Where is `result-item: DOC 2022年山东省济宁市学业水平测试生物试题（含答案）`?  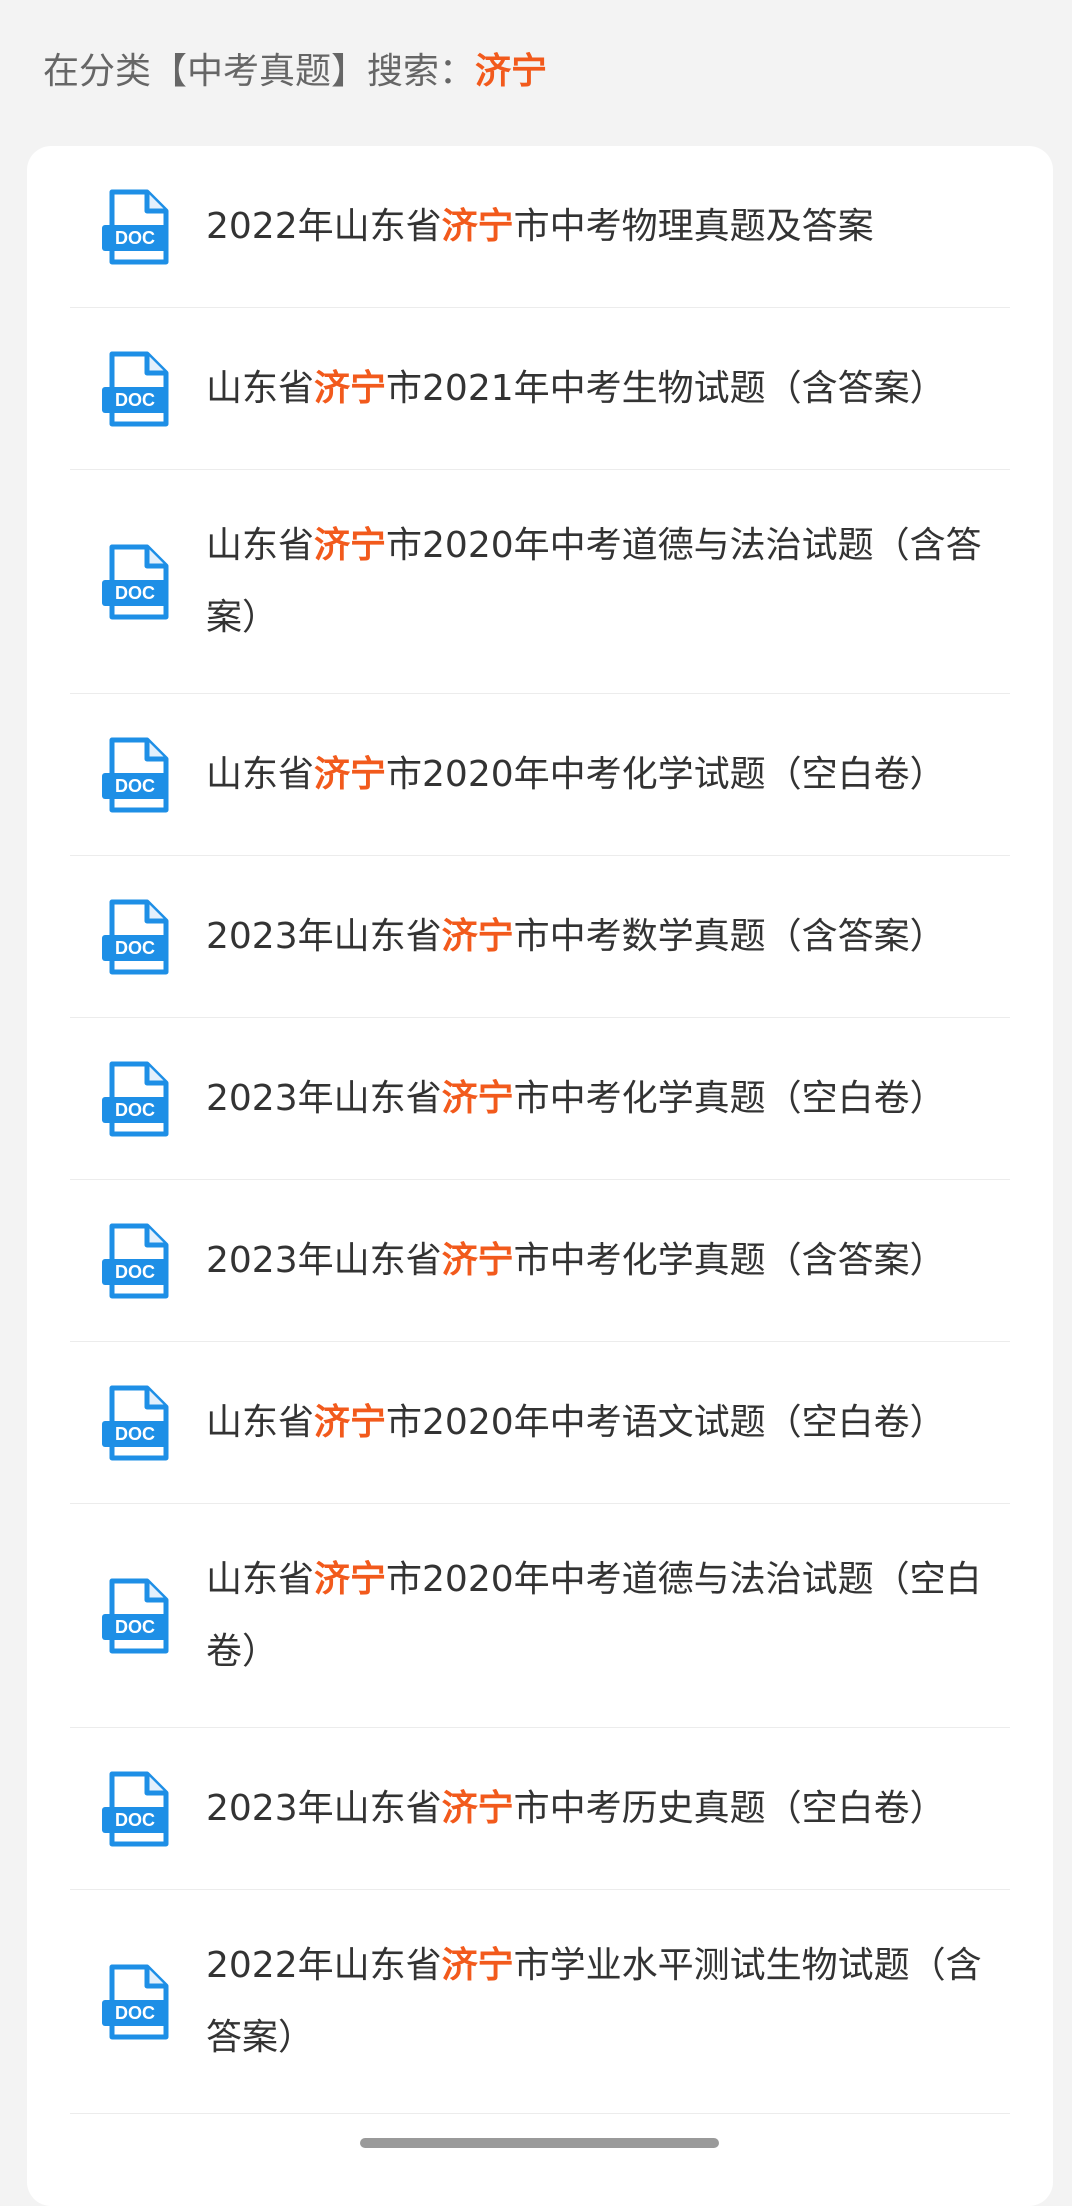
result-item: DOC 2022年山东省济宁市学业水平测试生物试题（含答案） is located at coordinates (540, 2002).